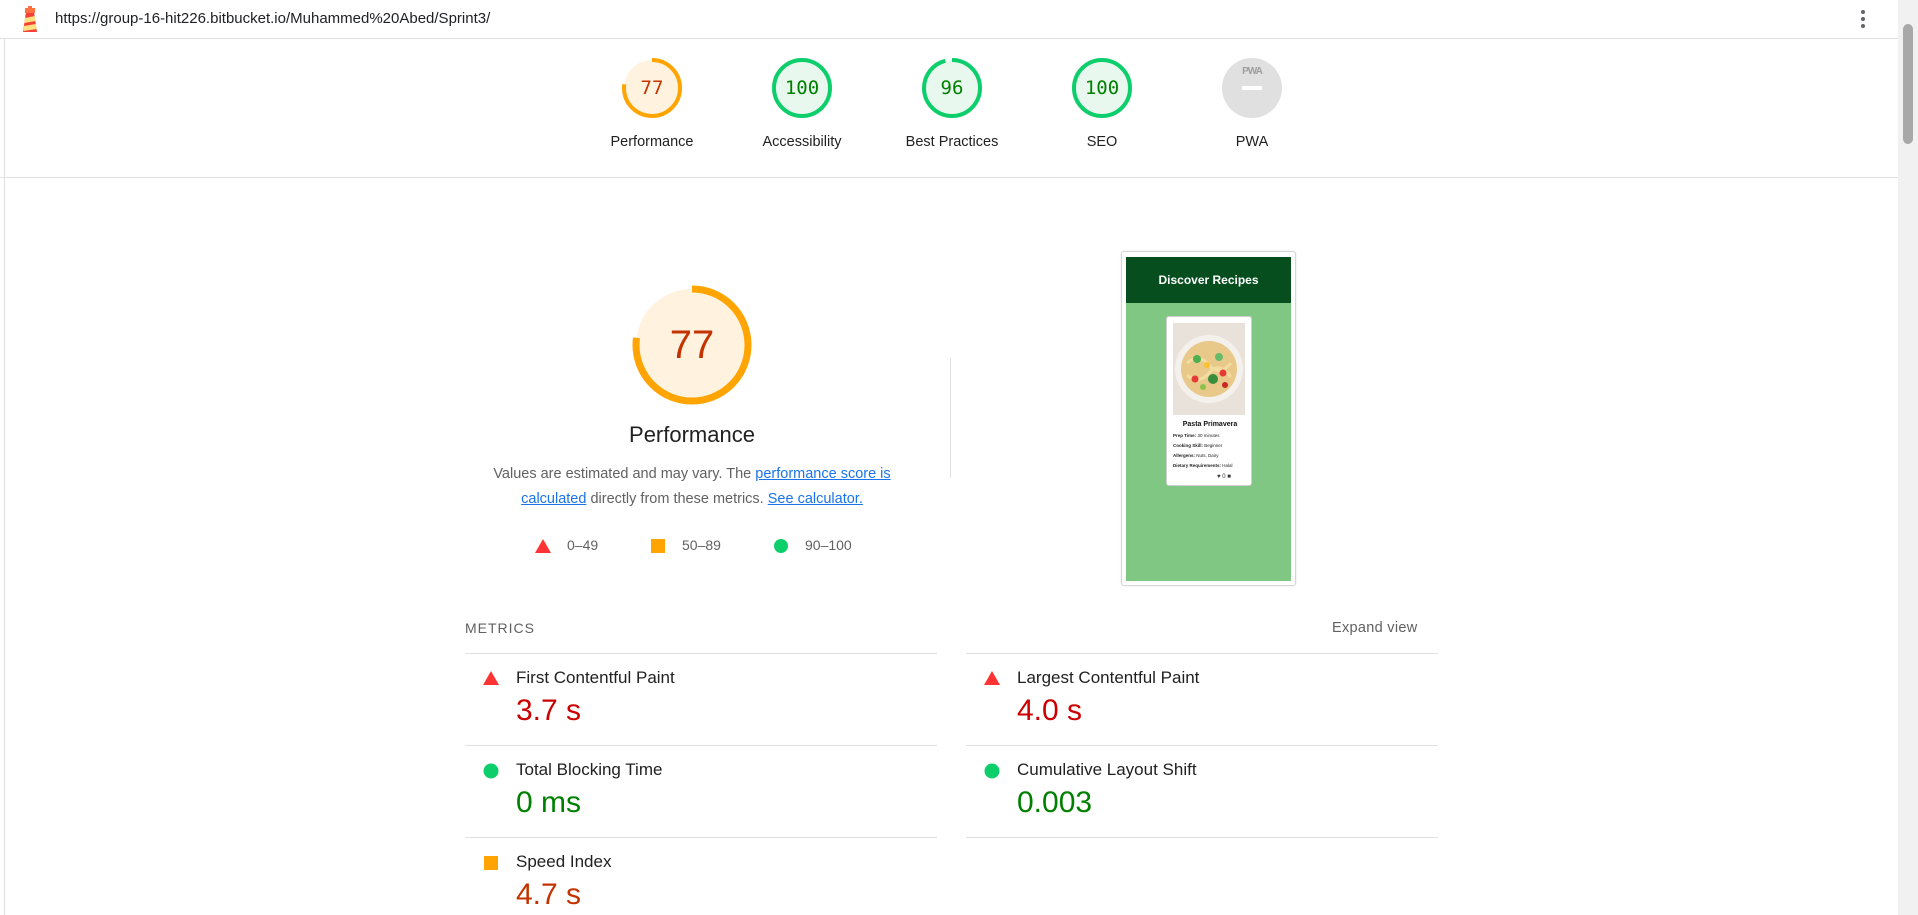  I want to click on gauge-label: Performance, so click(652, 142).